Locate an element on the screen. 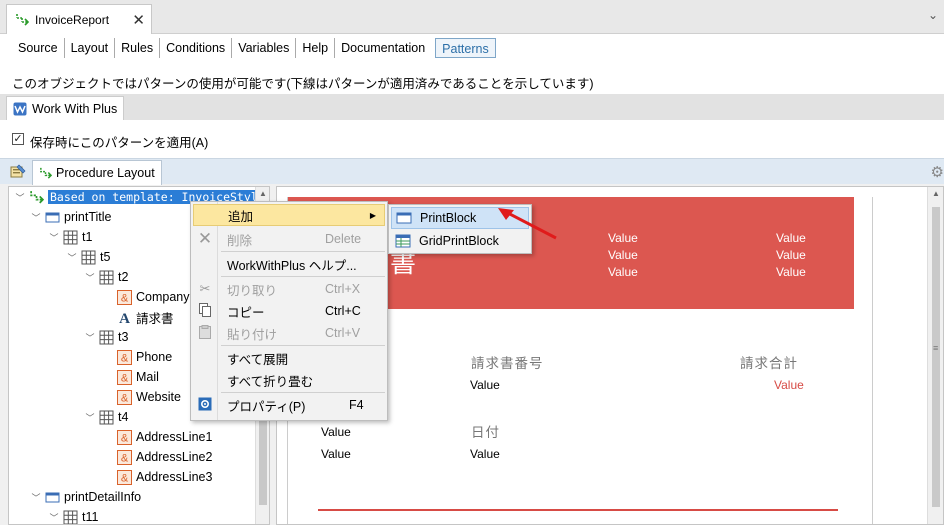 The image size is (944, 525). menu-item-expand-all: すべて展開 is located at coordinates (289, 358).